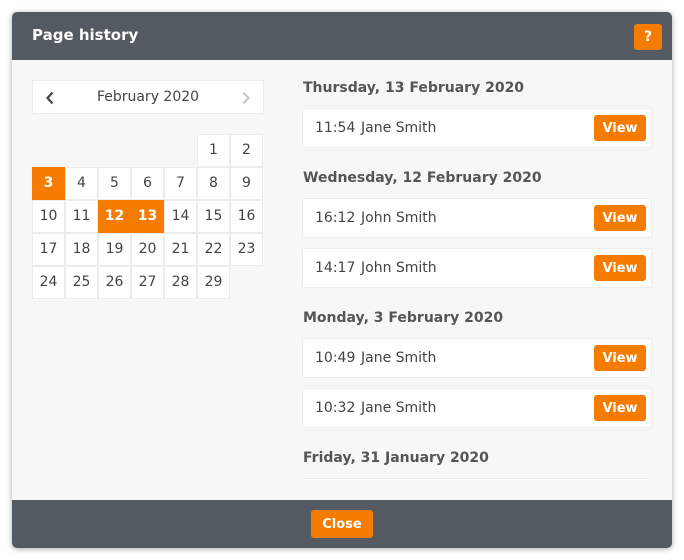  I want to click on calendar-day: 21, so click(180, 249).